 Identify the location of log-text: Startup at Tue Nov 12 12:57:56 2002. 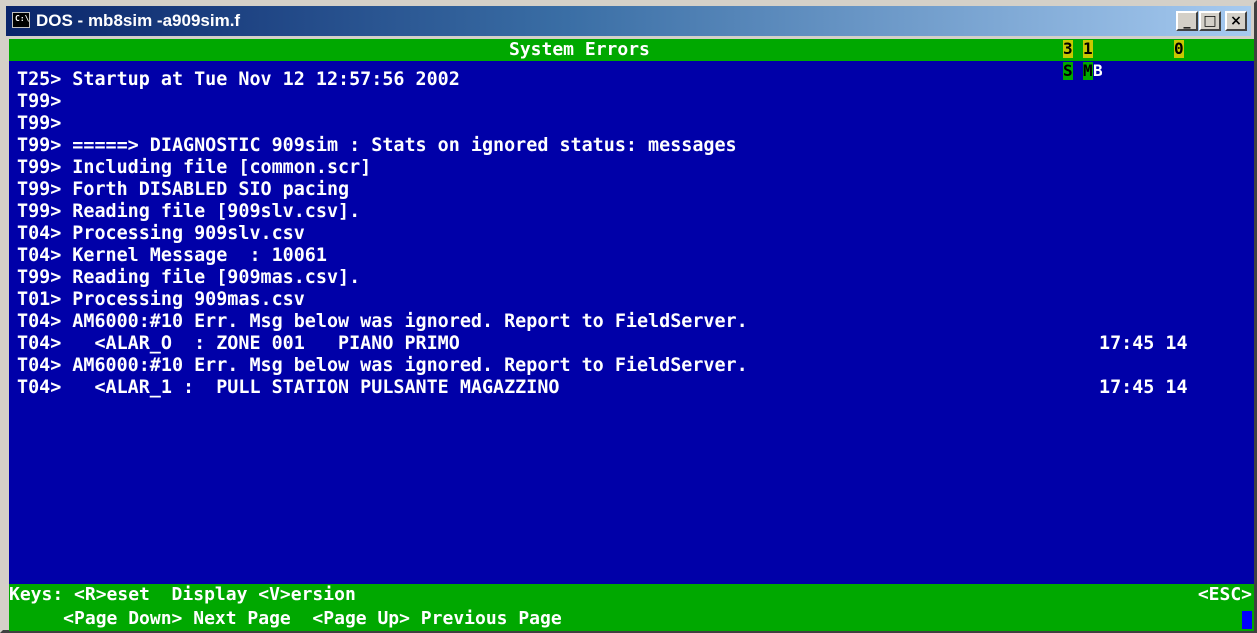
(266, 79).